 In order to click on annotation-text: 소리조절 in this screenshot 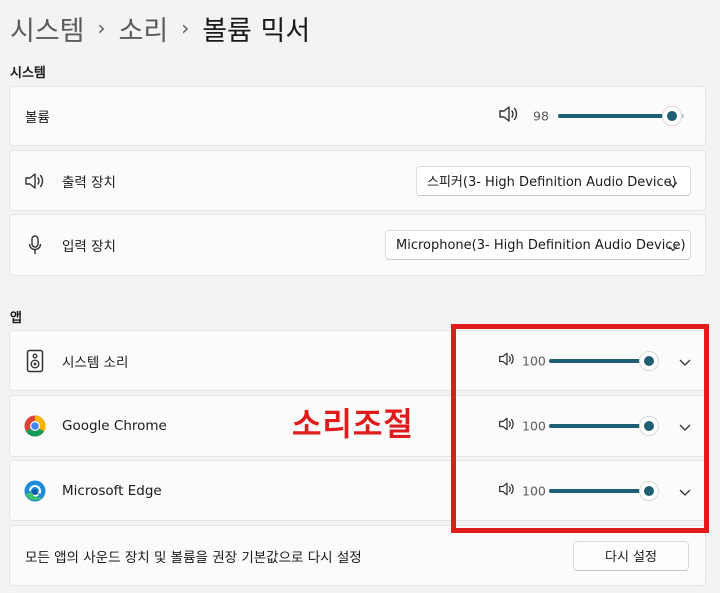, I will do `click(353, 424)`.